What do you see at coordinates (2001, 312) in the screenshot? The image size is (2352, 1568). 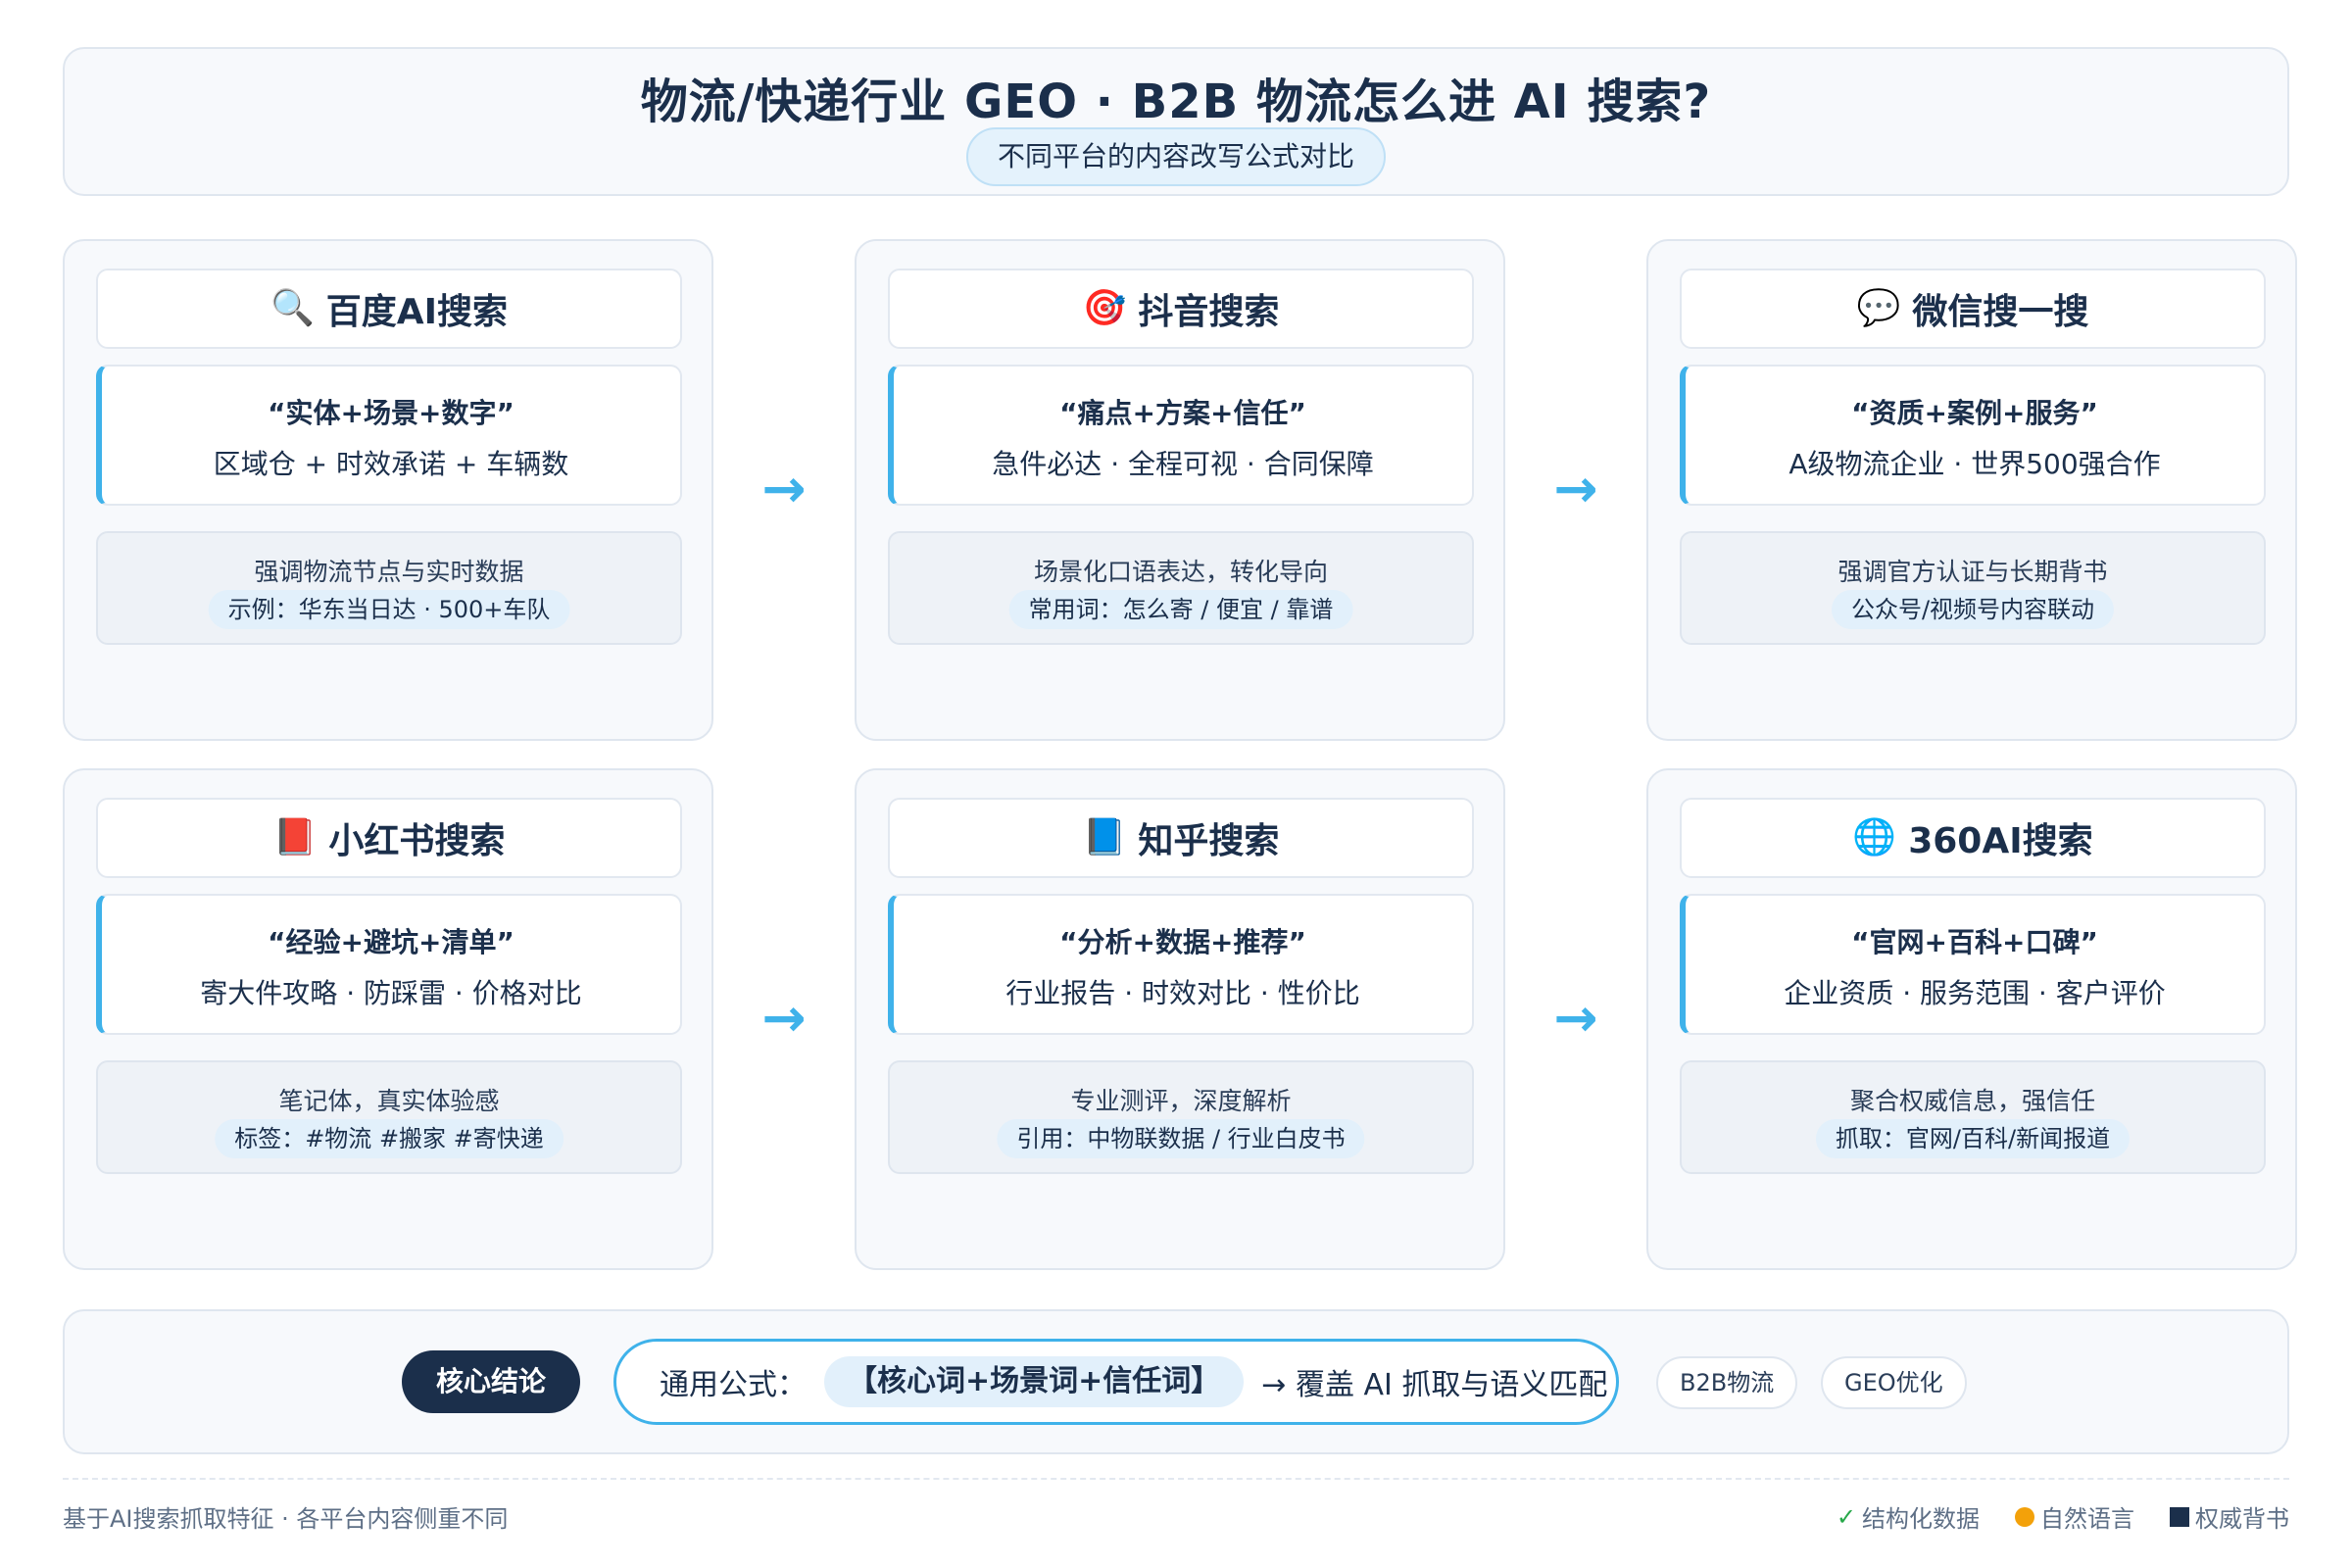 I see `platform-name: 微信搜一搜` at bounding box center [2001, 312].